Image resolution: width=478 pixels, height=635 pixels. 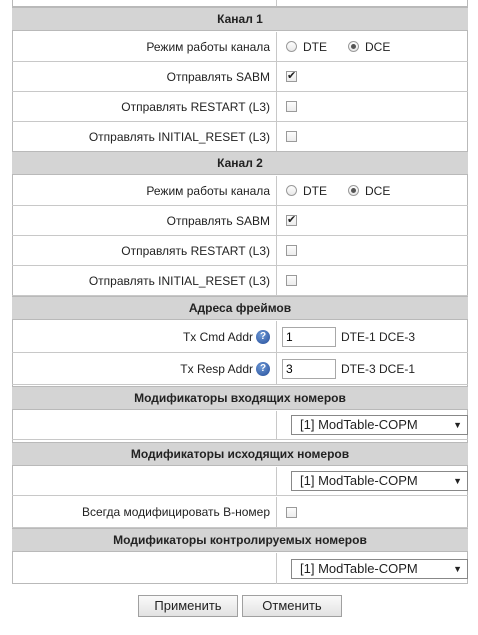 What do you see at coordinates (240, 3) in the screenshot?
I see `table-top-strip` at bounding box center [240, 3].